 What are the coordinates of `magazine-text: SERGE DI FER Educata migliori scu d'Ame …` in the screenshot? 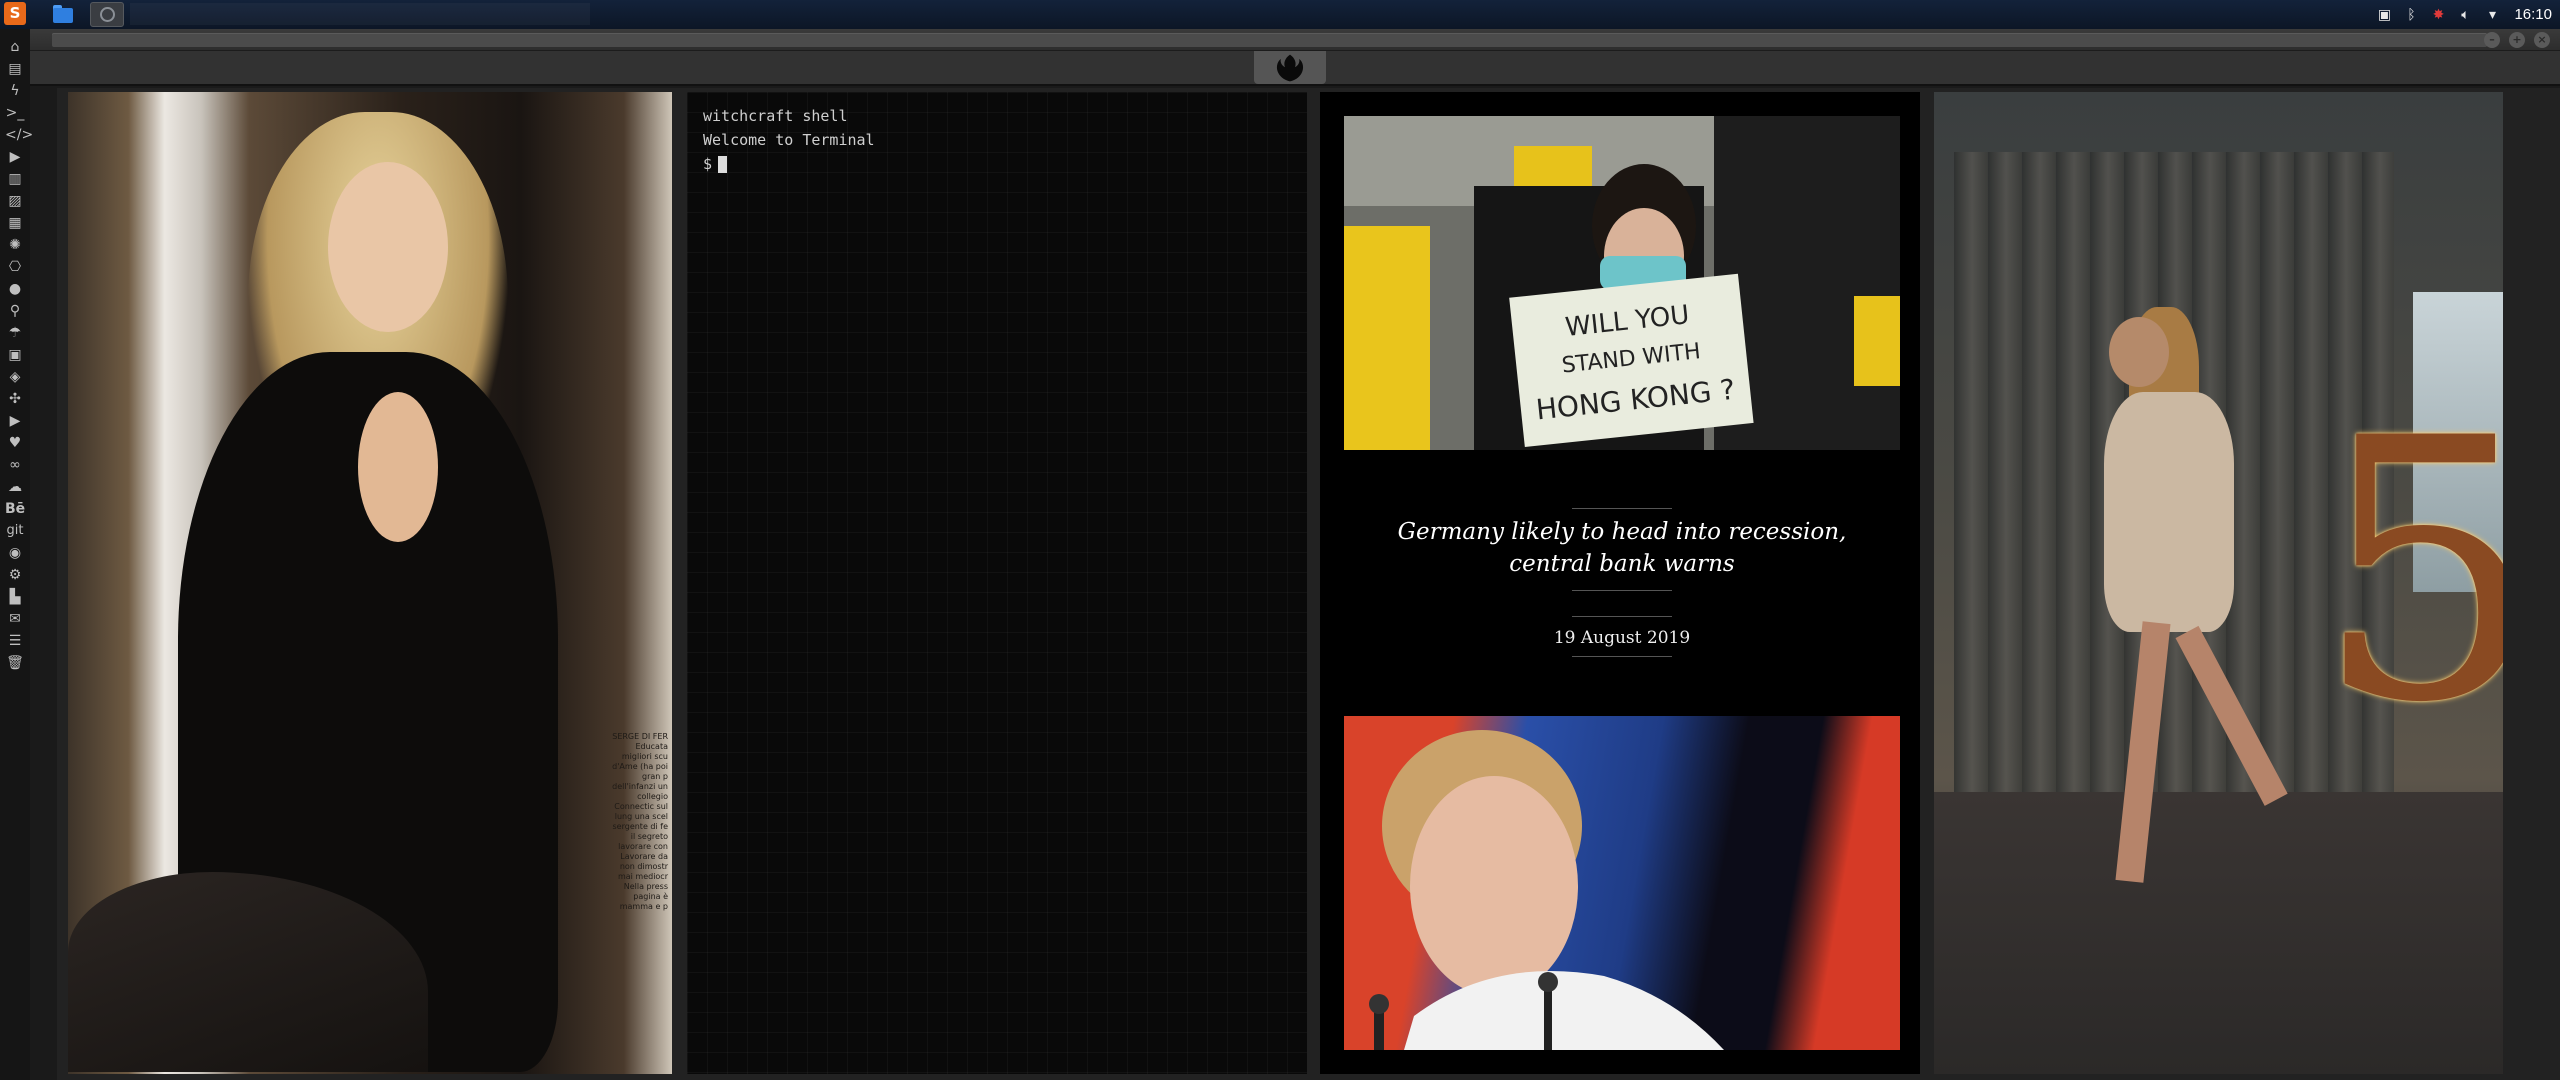 It's located at (640, 821).